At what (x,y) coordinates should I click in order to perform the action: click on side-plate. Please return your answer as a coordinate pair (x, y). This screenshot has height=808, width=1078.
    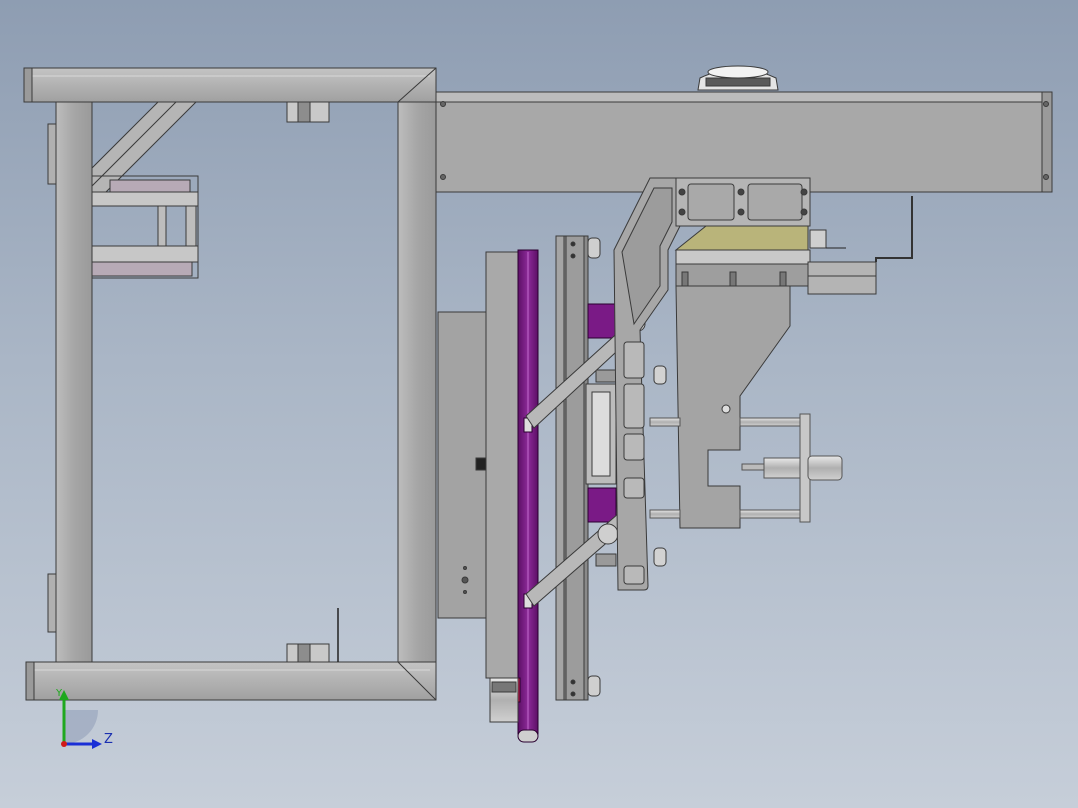
    Looking at the image, I should click on (733, 407).